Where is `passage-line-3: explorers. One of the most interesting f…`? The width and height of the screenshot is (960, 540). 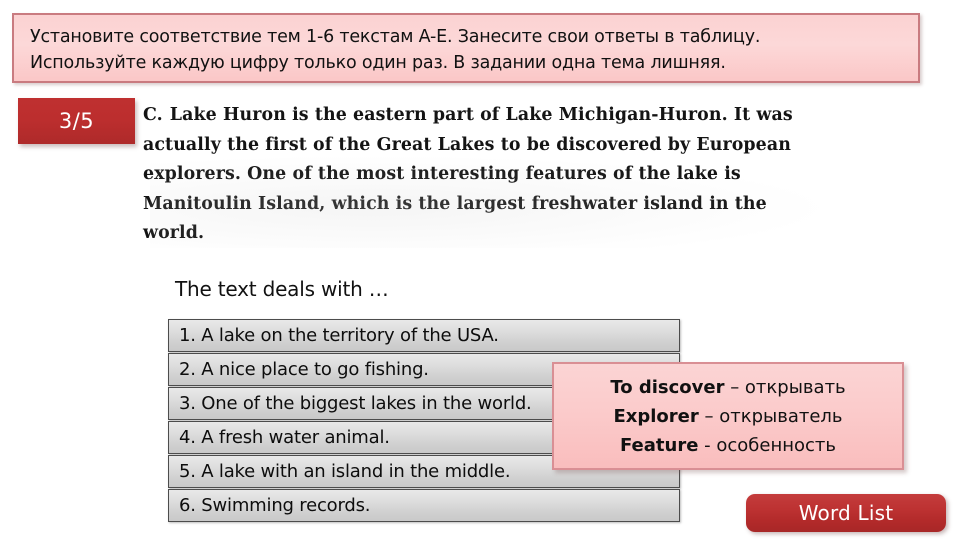 passage-line-3: explorers. One of the most interesting f… is located at coordinates (442, 174).